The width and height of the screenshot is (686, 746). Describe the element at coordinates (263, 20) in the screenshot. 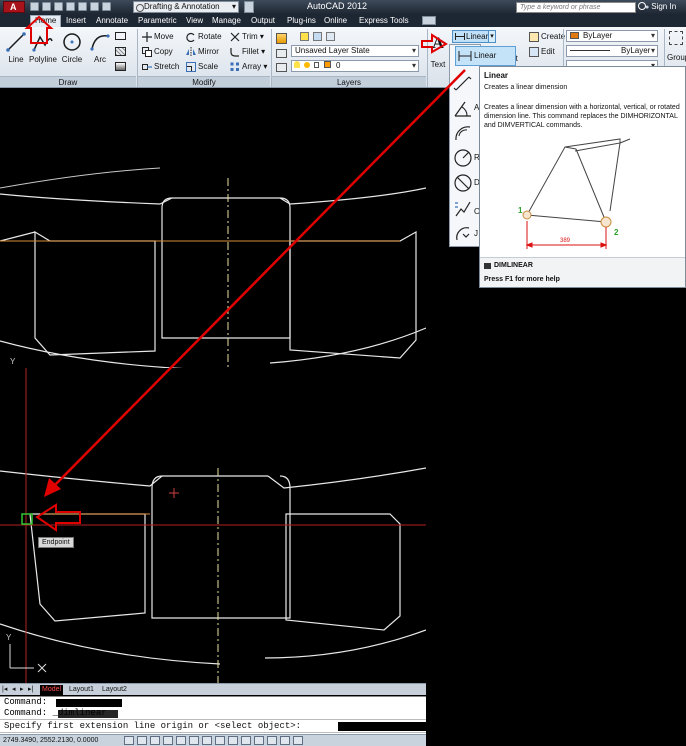

I see `tab-output: Output` at that location.